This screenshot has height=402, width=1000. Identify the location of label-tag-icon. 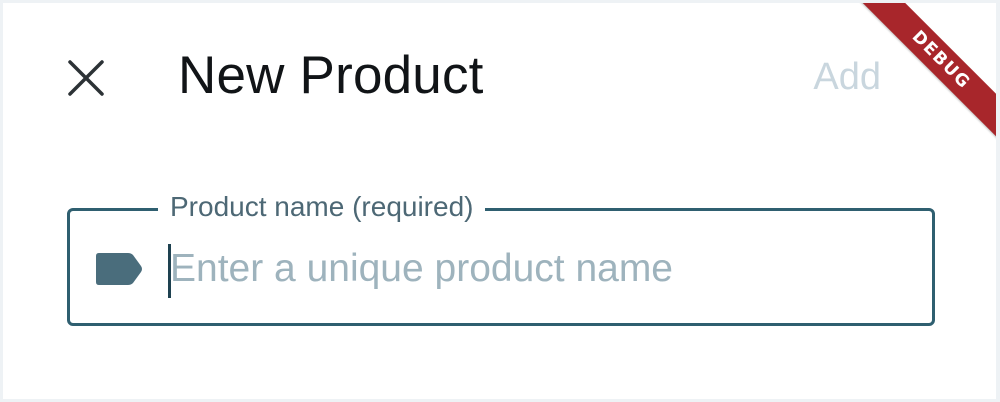
(119, 269).